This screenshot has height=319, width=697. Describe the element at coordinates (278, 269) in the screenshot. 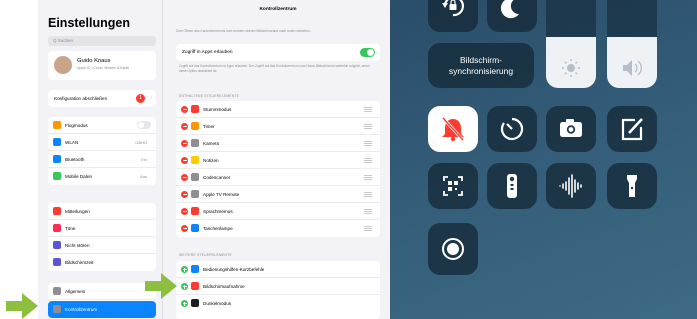

I see `list-item: Bedienungshilfen-Kurzbefehle` at that location.